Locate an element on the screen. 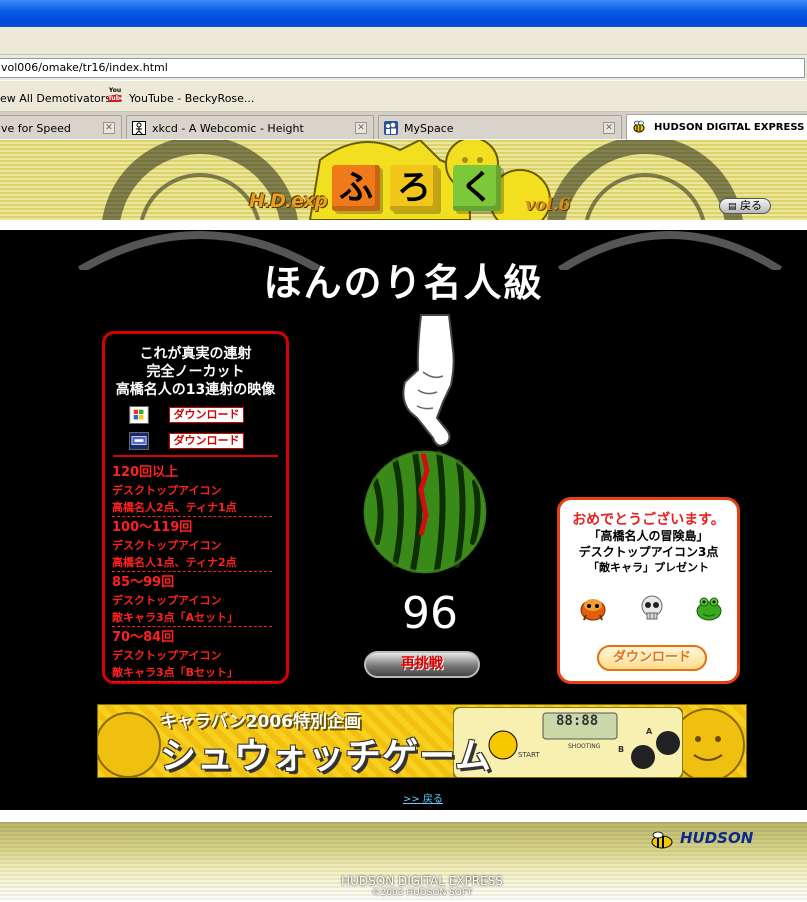 This screenshot has width=807, height=902. windows-media-icon is located at coordinates (139, 415).